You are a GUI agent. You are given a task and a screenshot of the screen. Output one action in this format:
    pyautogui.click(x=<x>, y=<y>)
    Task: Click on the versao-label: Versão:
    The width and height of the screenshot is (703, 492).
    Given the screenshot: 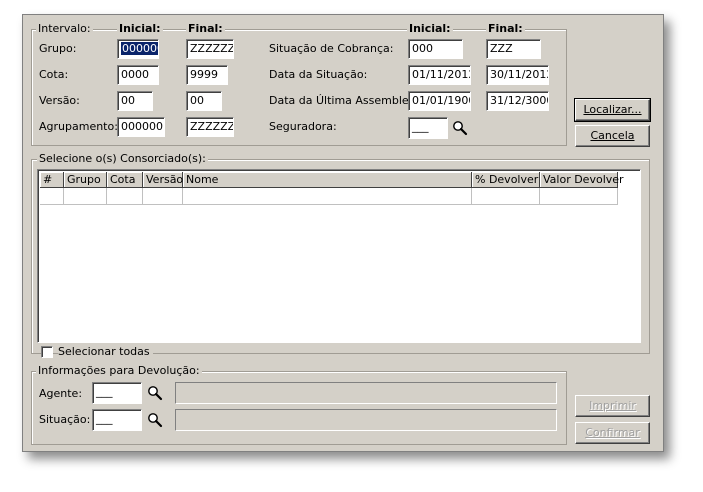 What is the action you would take?
    pyautogui.click(x=59, y=100)
    